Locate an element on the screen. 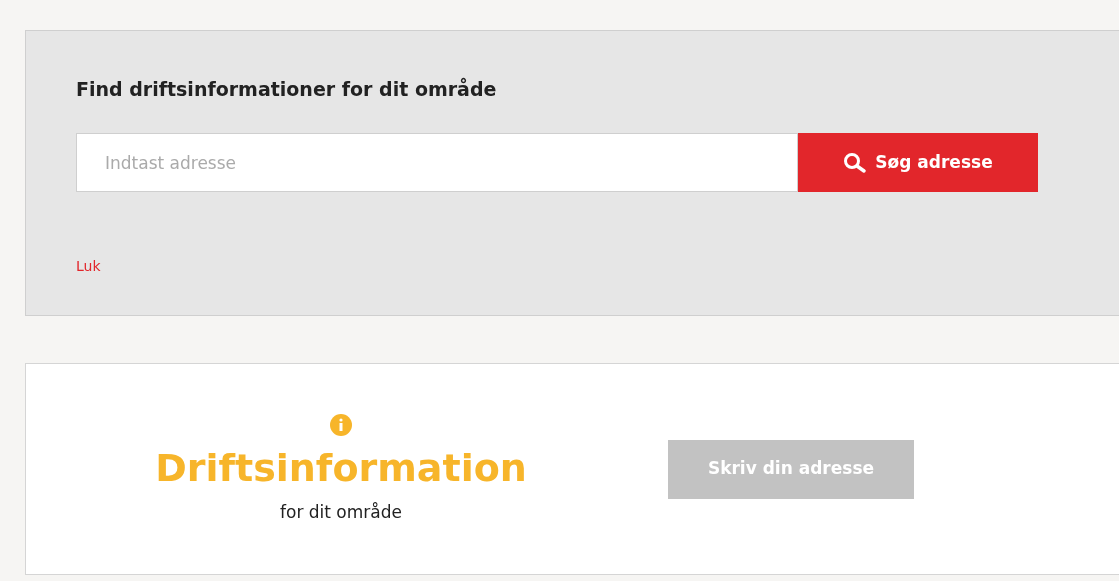  search-icon is located at coordinates (855, 162).